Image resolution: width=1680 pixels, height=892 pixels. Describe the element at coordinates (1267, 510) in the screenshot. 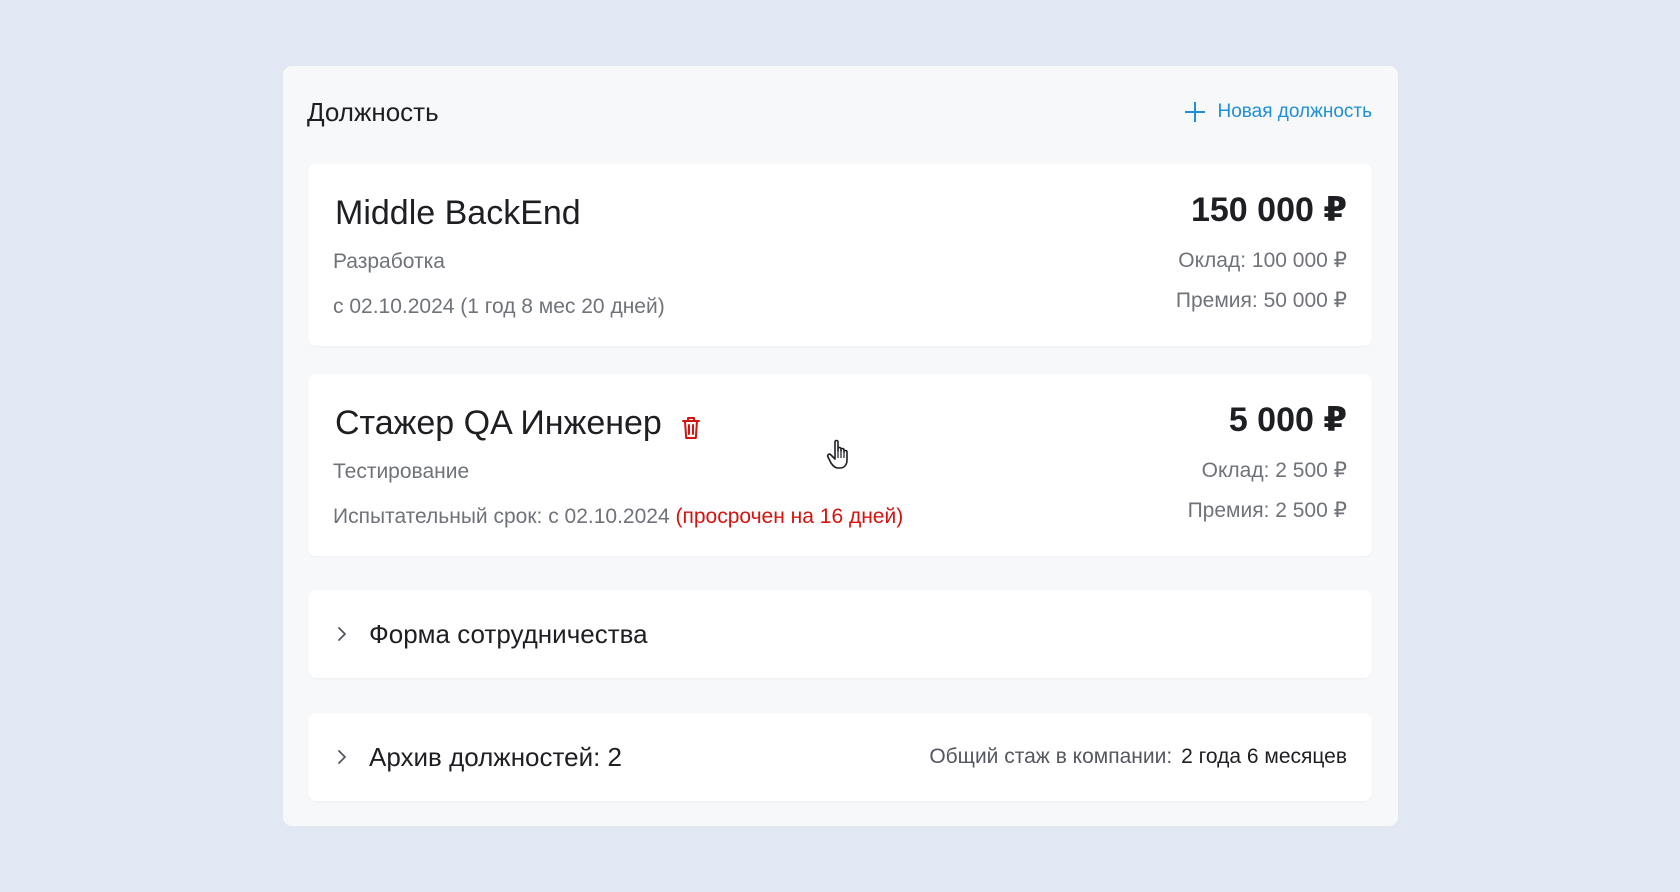

I see `position-bonus: Премия: 2 500 ₽` at that location.